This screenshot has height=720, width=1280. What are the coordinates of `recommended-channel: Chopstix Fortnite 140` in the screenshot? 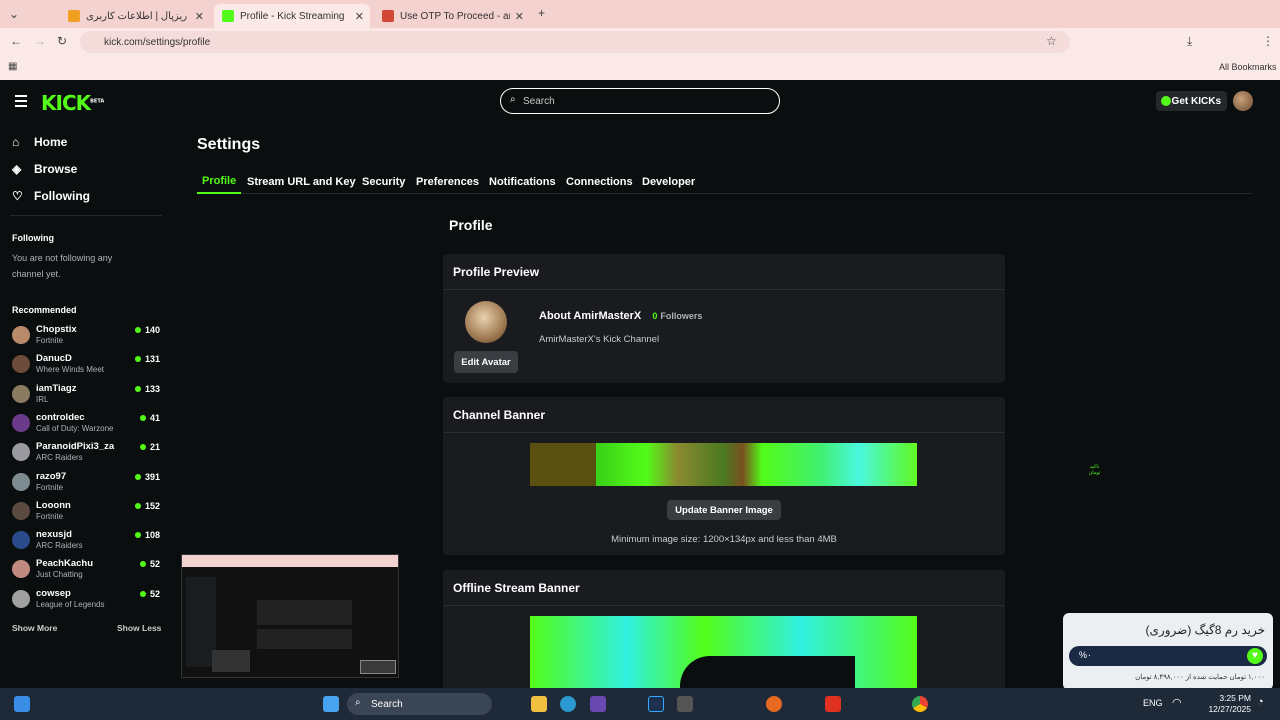 It's located at (86, 336).